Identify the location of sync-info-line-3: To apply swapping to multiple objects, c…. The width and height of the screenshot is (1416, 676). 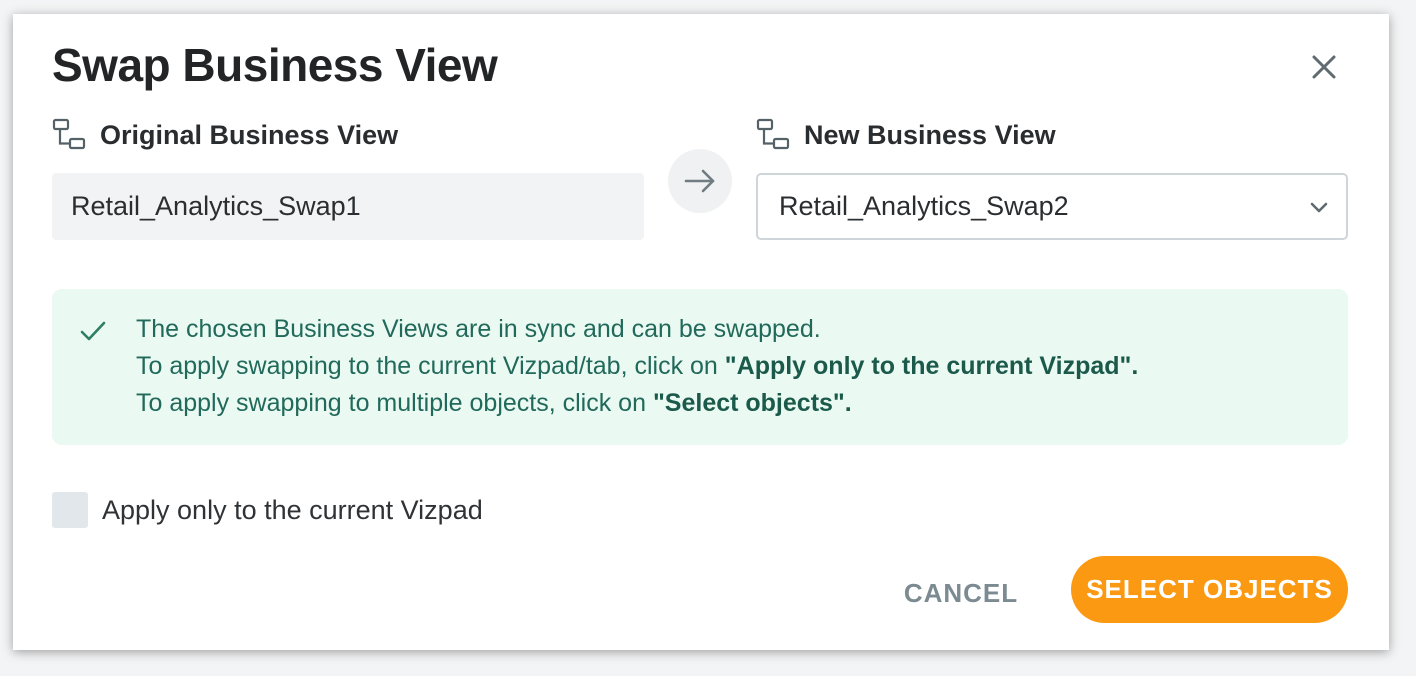
(637, 403).